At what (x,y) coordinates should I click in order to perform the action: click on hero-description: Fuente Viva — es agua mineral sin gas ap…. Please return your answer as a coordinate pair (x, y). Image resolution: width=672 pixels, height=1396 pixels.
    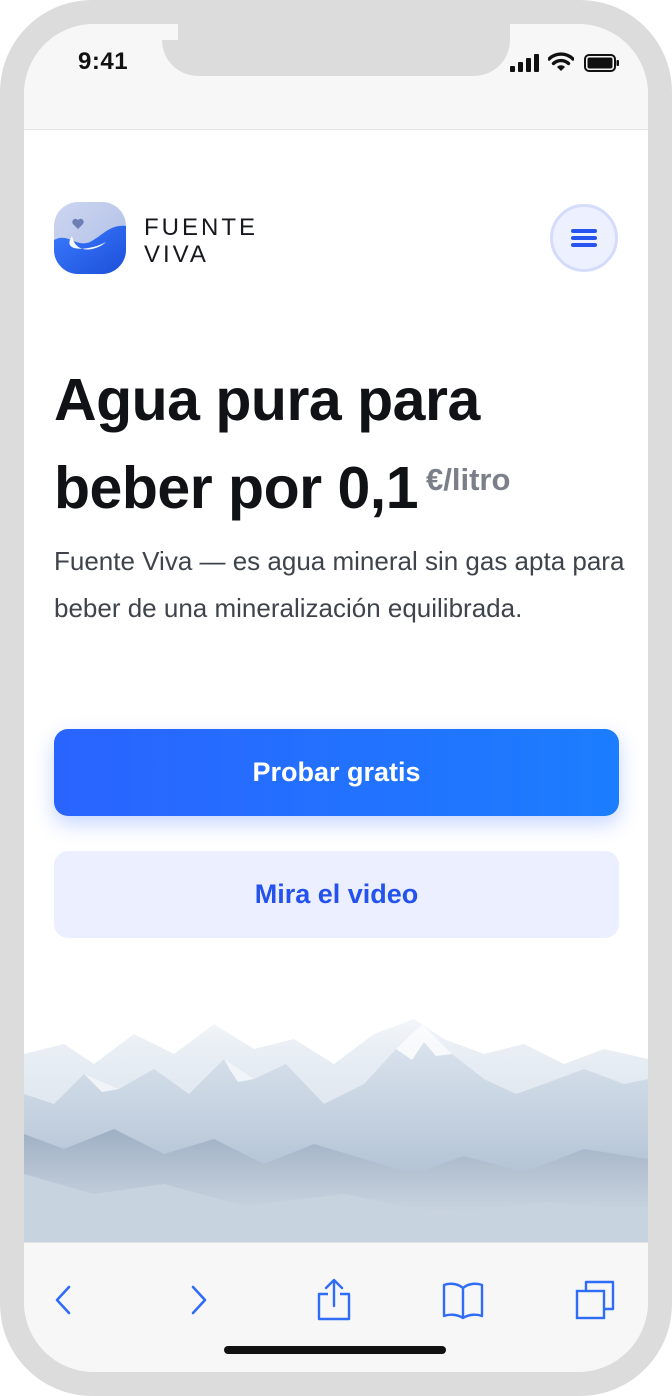
    Looking at the image, I should click on (339, 584).